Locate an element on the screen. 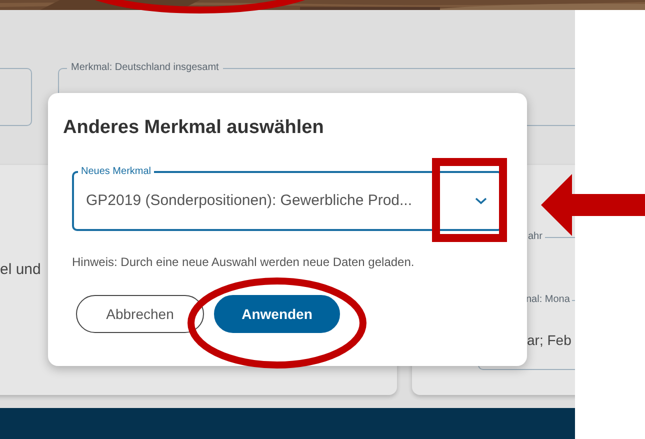 The height and width of the screenshot is (439, 645). hint-text: Hinweis: Durch eine neue Auswahl werden neue Daten geladen. is located at coordinates (244, 262).